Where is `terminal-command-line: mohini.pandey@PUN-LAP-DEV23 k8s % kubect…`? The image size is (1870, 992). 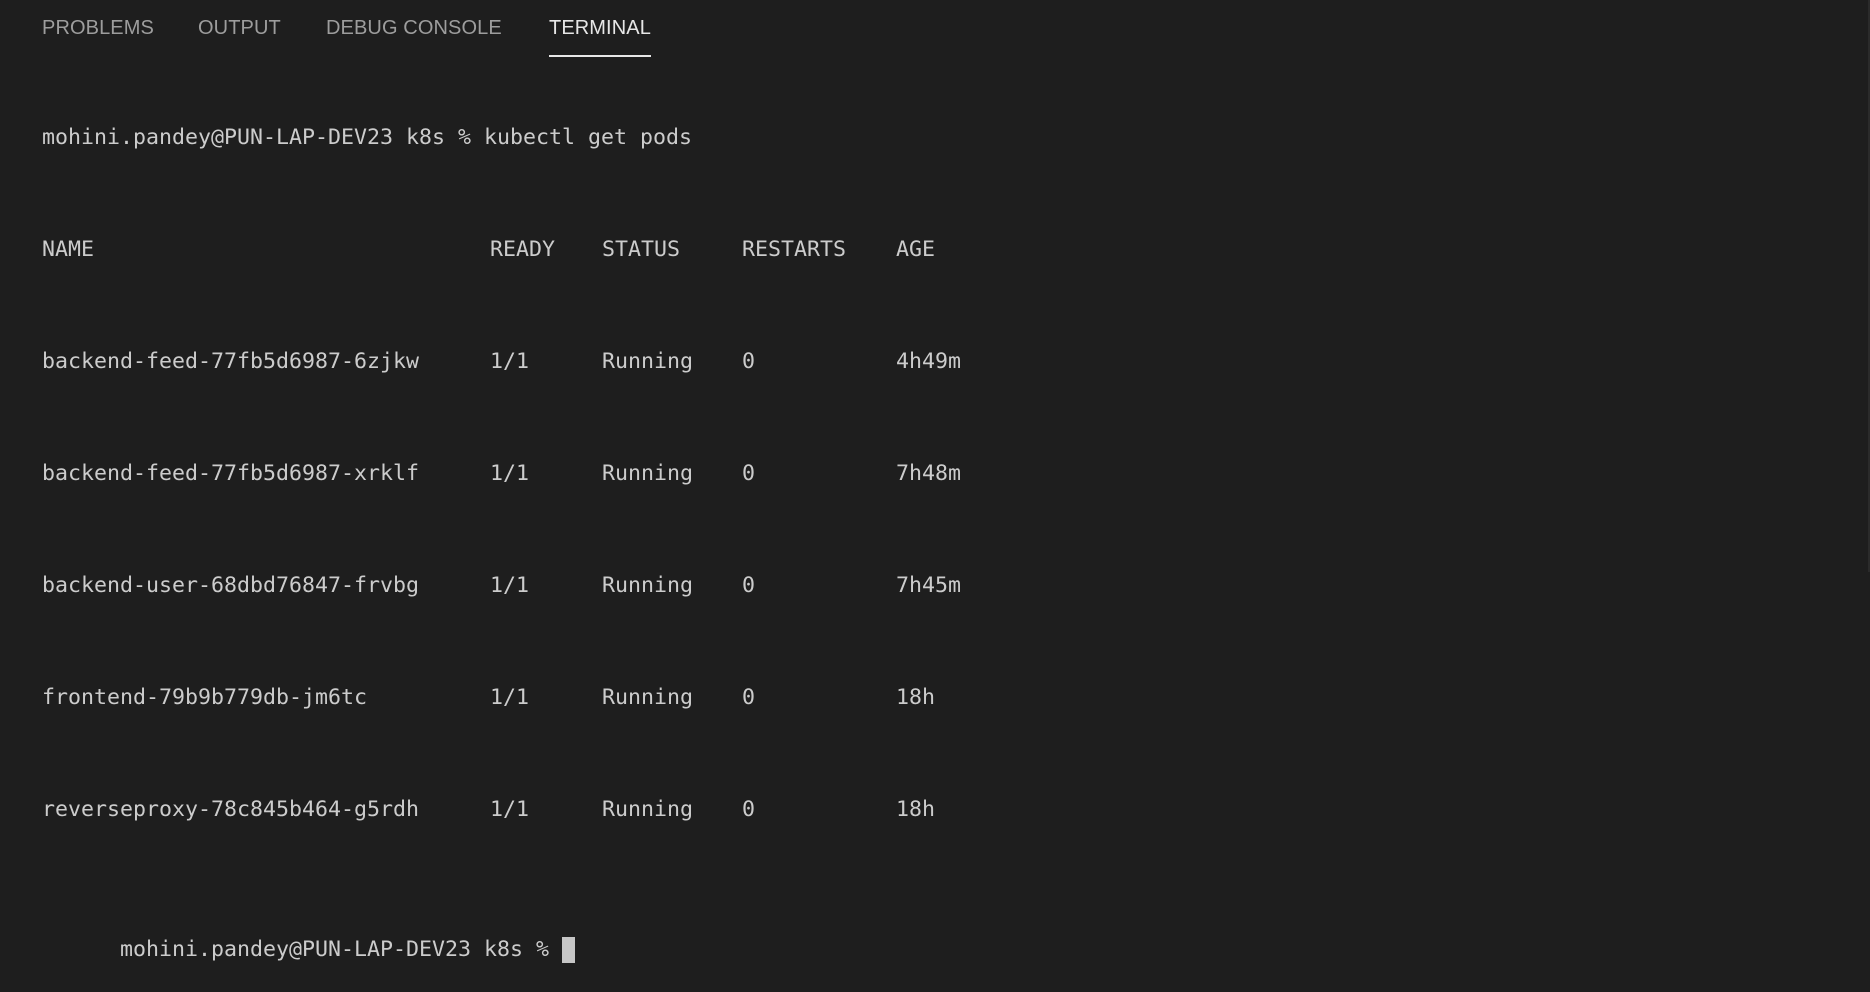
terminal-command-line: mohini.pandey@PUN-LAP-DEV23 k8s % kubect… is located at coordinates (367, 137).